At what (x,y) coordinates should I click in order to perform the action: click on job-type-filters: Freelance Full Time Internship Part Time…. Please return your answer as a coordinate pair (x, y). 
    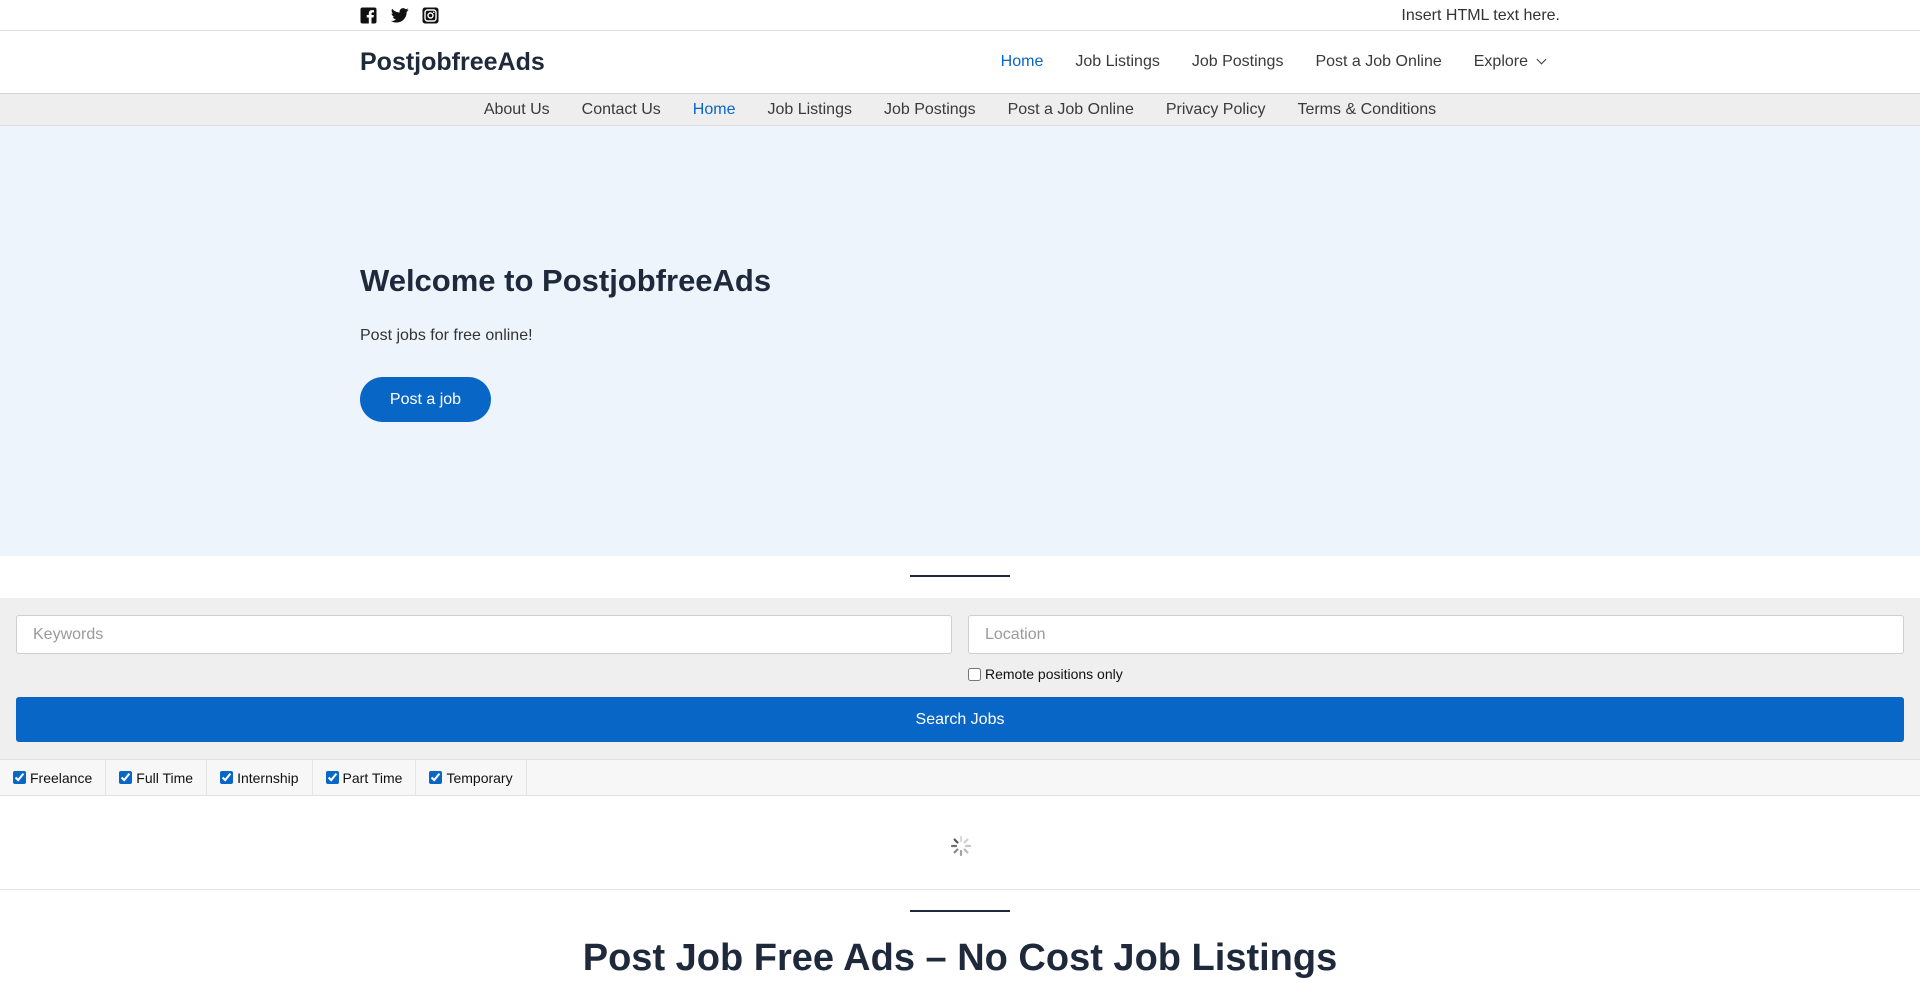
    Looking at the image, I should click on (960, 777).